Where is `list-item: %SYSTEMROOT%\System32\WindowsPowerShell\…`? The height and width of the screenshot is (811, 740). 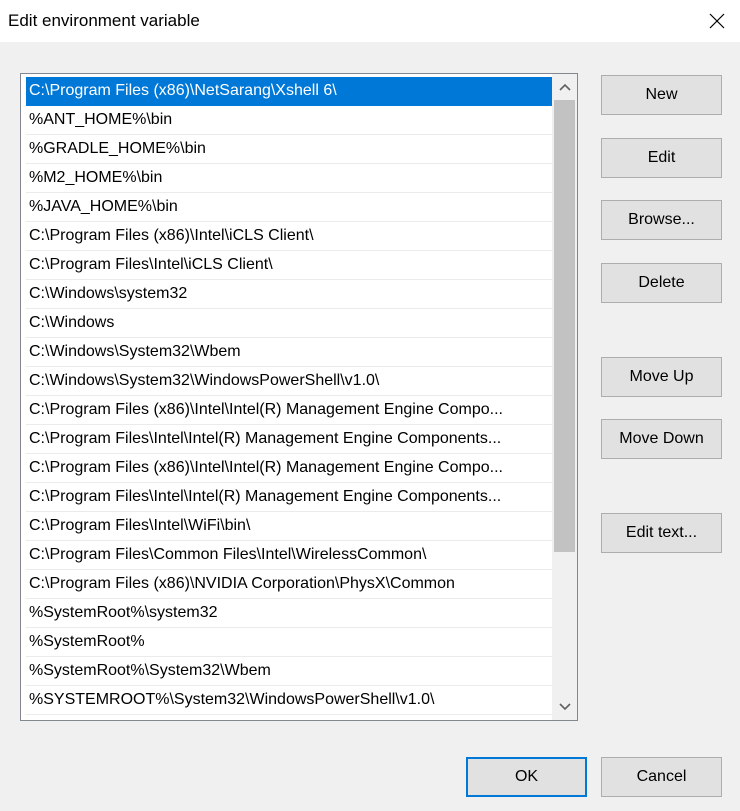 list-item: %SYSTEMROOT%\System32\WindowsPowerShell\… is located at coordinates (289, 700).